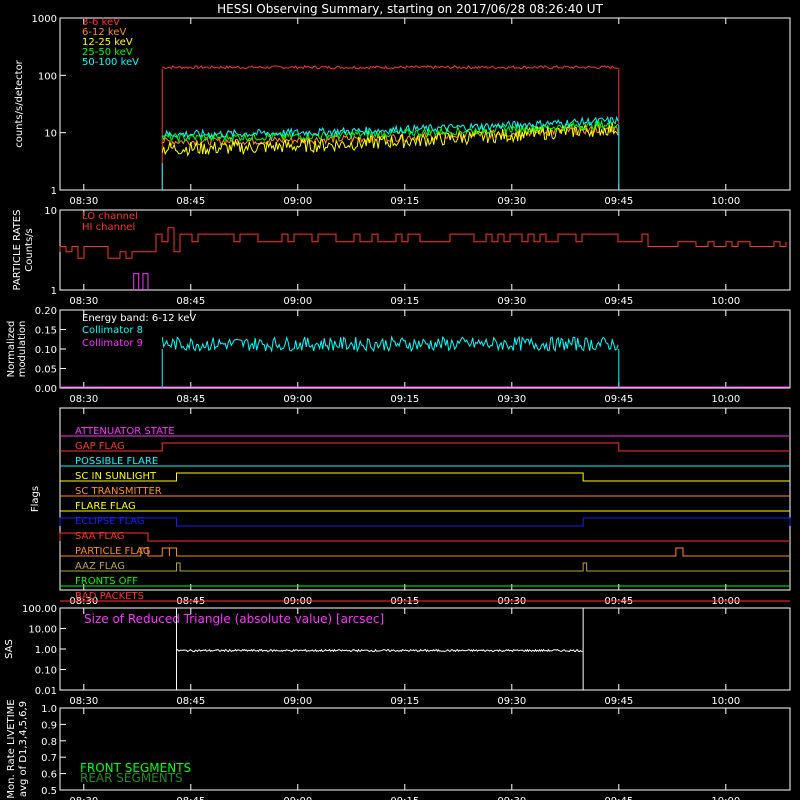 The height and width of the screenshot is (800, 800). I want to click on legend-hi-channel: HI channel, so click(108, 227).